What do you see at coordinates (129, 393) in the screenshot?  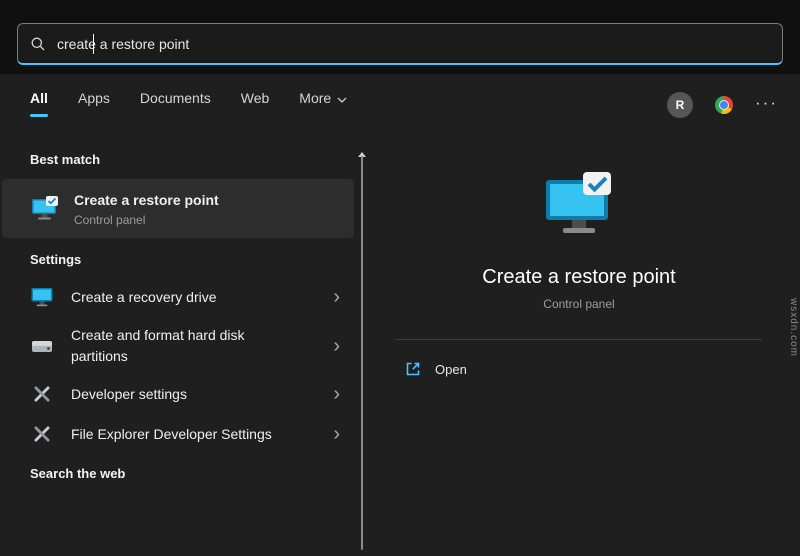 I see `result-title: Developer settings` at bounding box center [129, 393].